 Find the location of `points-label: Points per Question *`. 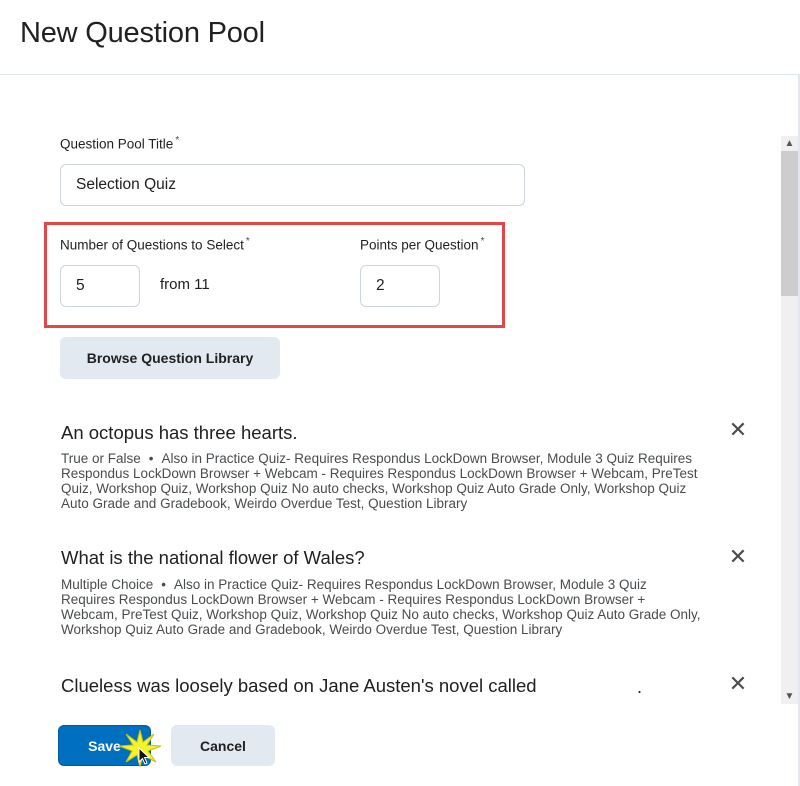

points-label: Points per Question * is located at coordinates (422, 244).